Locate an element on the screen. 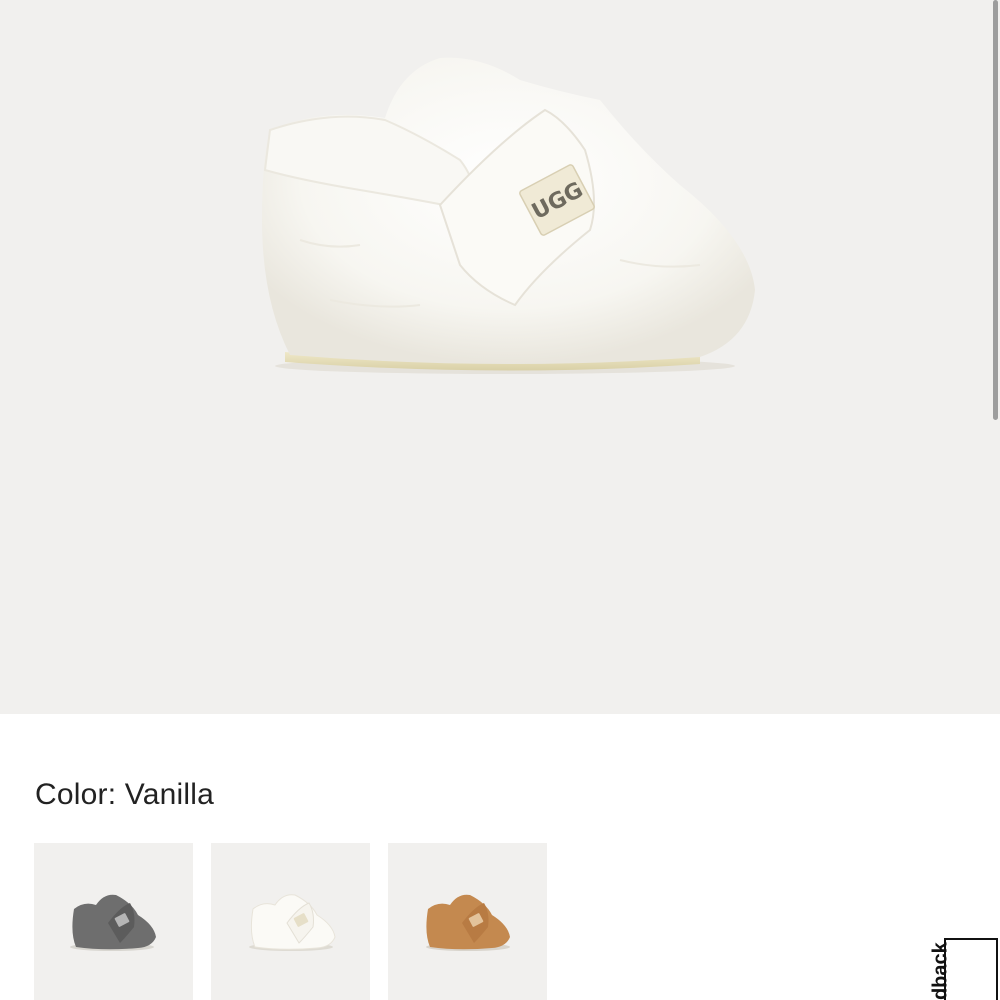  color-label: Color: Vanilla is located at coordinates (124, 794).